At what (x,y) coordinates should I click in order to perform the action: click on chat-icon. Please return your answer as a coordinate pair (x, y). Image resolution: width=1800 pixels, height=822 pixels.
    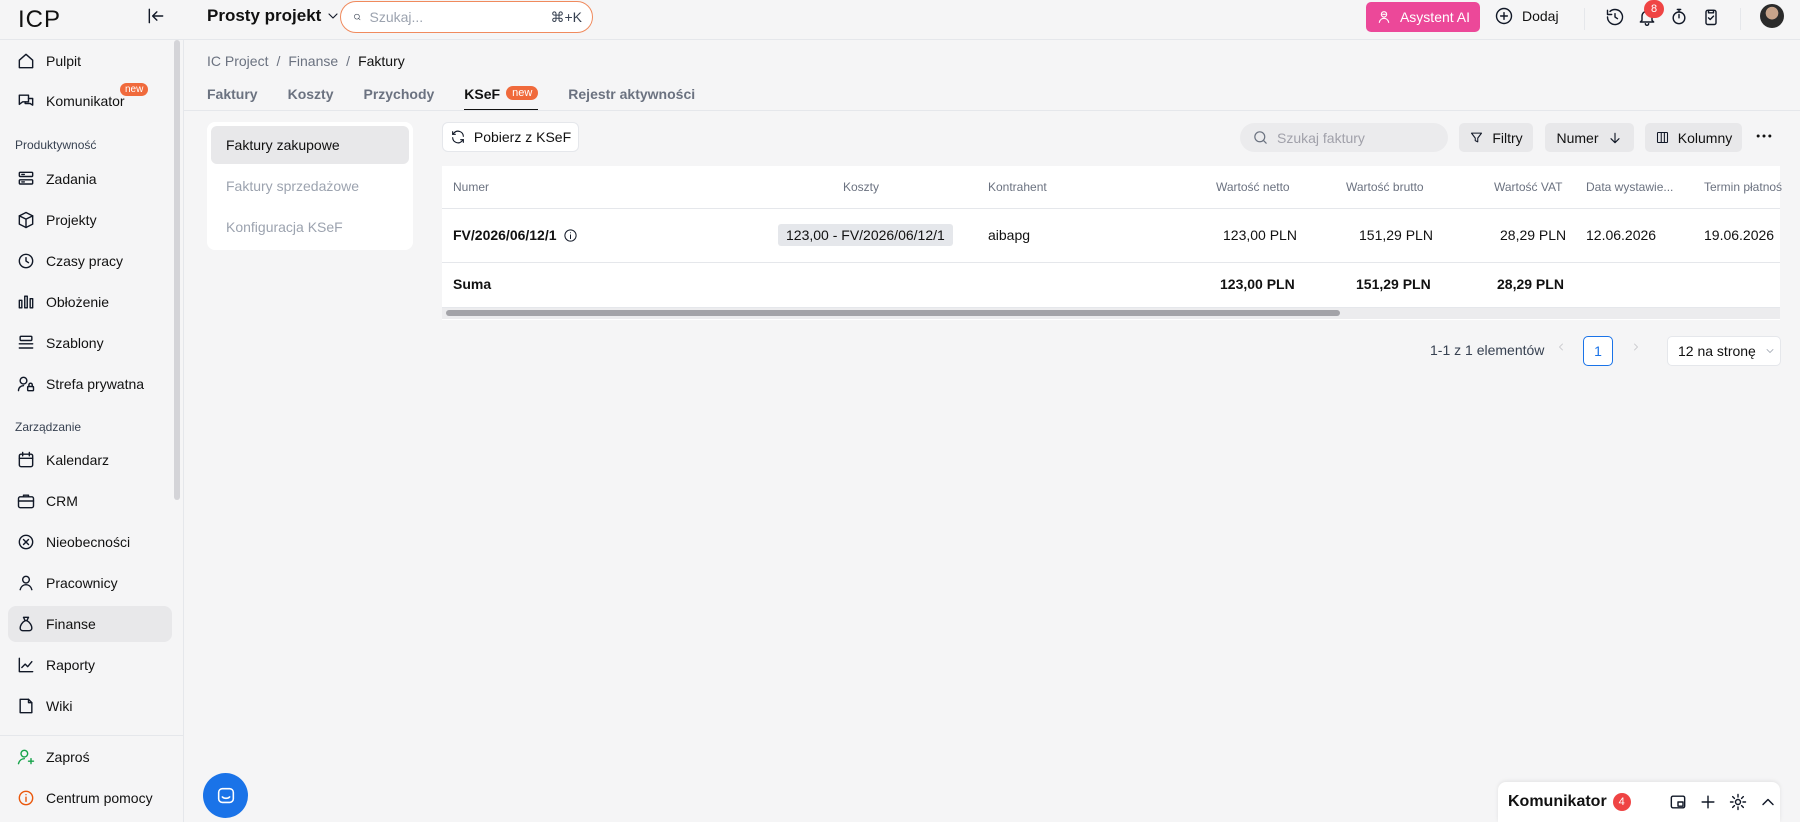
    Looking at the image, I should click on (26, 100).